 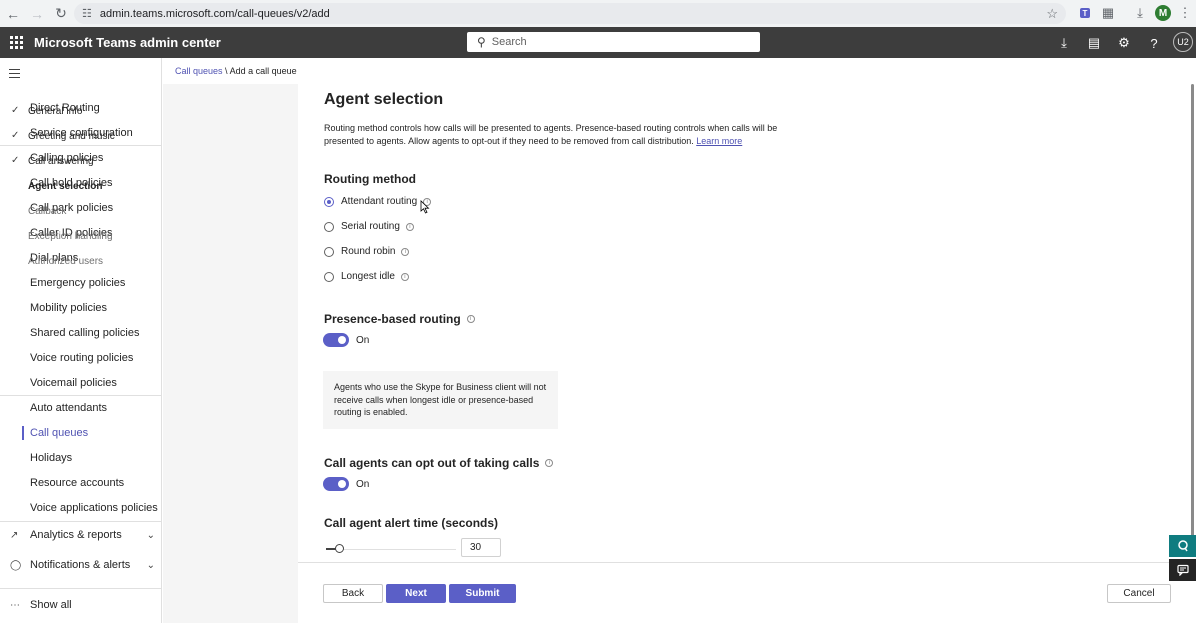 I want to click on breadcrumb-current: Add a call queue, so click(x=263, y=71).